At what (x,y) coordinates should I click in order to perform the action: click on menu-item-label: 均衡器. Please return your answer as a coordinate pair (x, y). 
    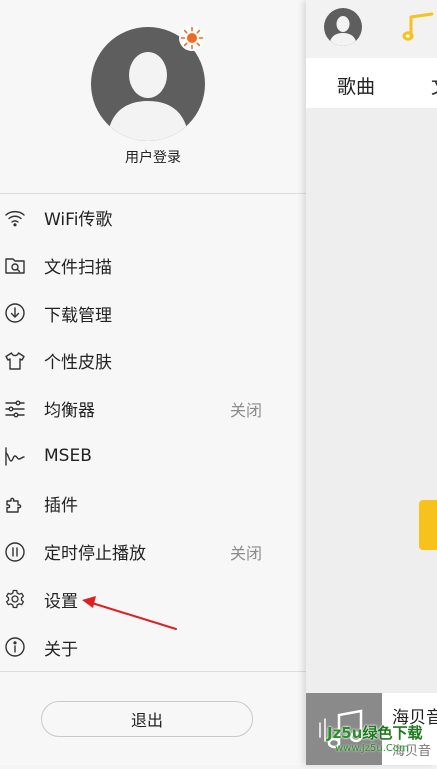
    Looking at the image, I should click on (69, 411).